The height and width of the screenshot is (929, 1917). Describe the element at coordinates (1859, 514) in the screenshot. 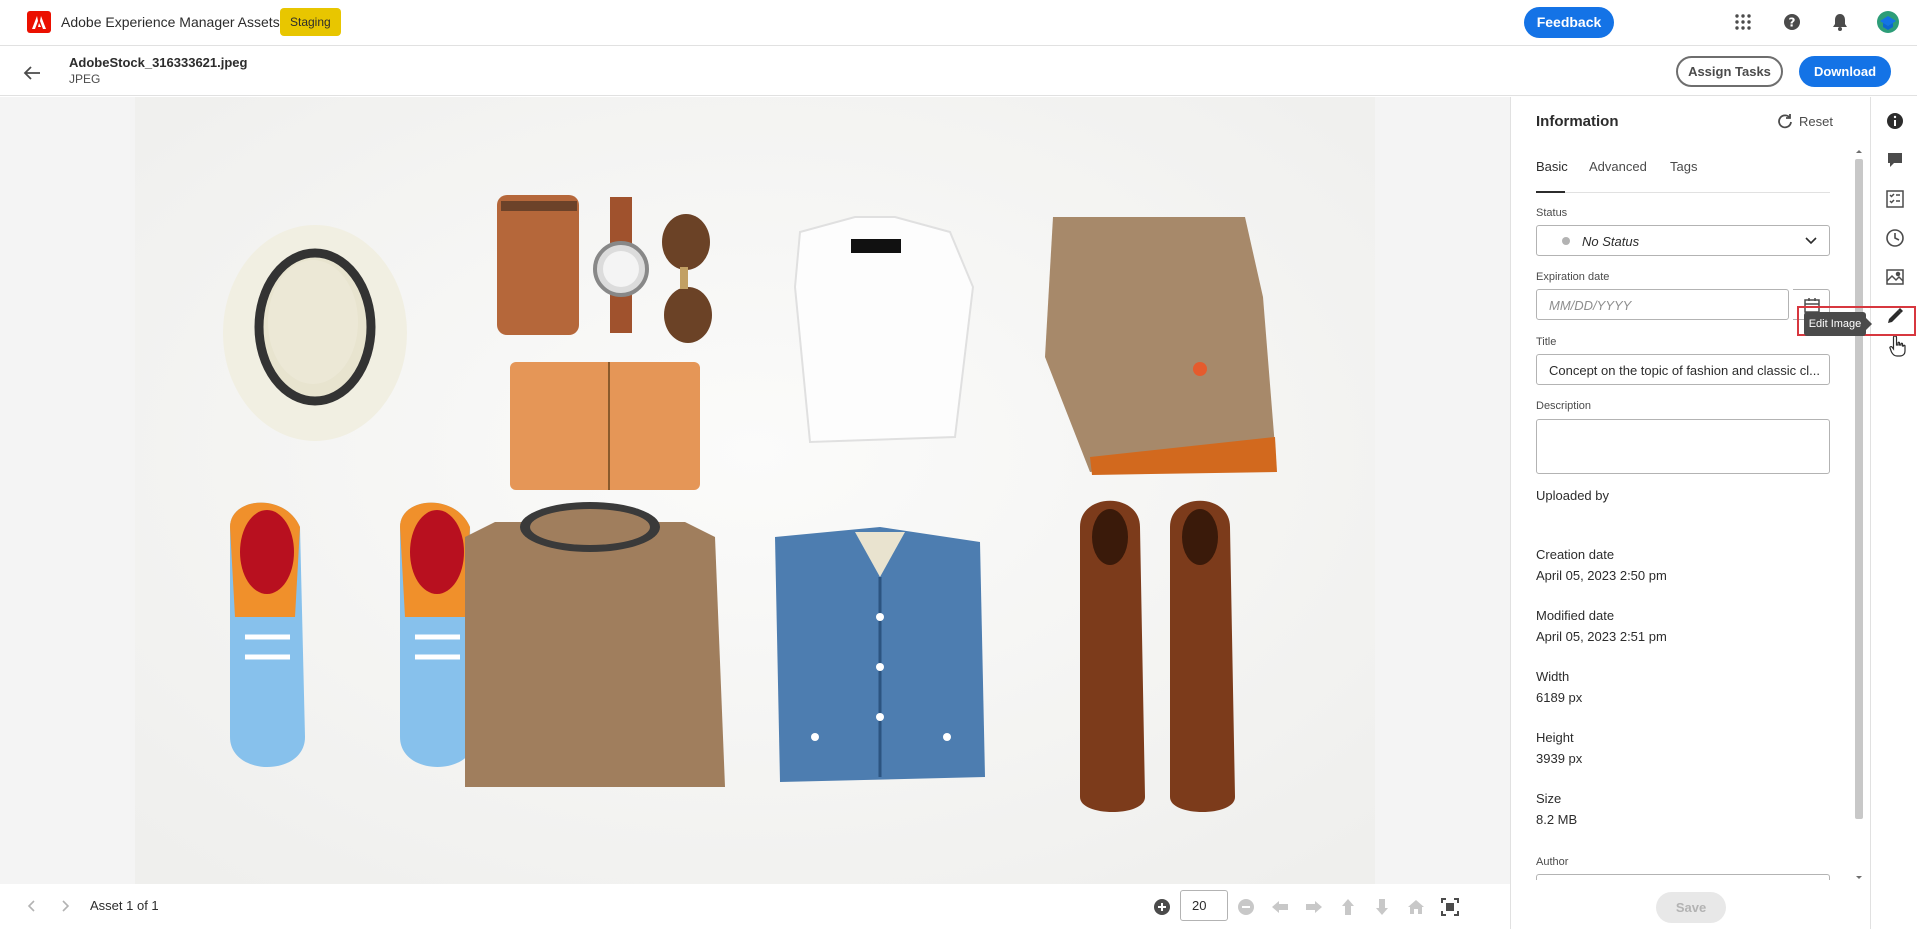

I see `panel-scrollbar` at that location.